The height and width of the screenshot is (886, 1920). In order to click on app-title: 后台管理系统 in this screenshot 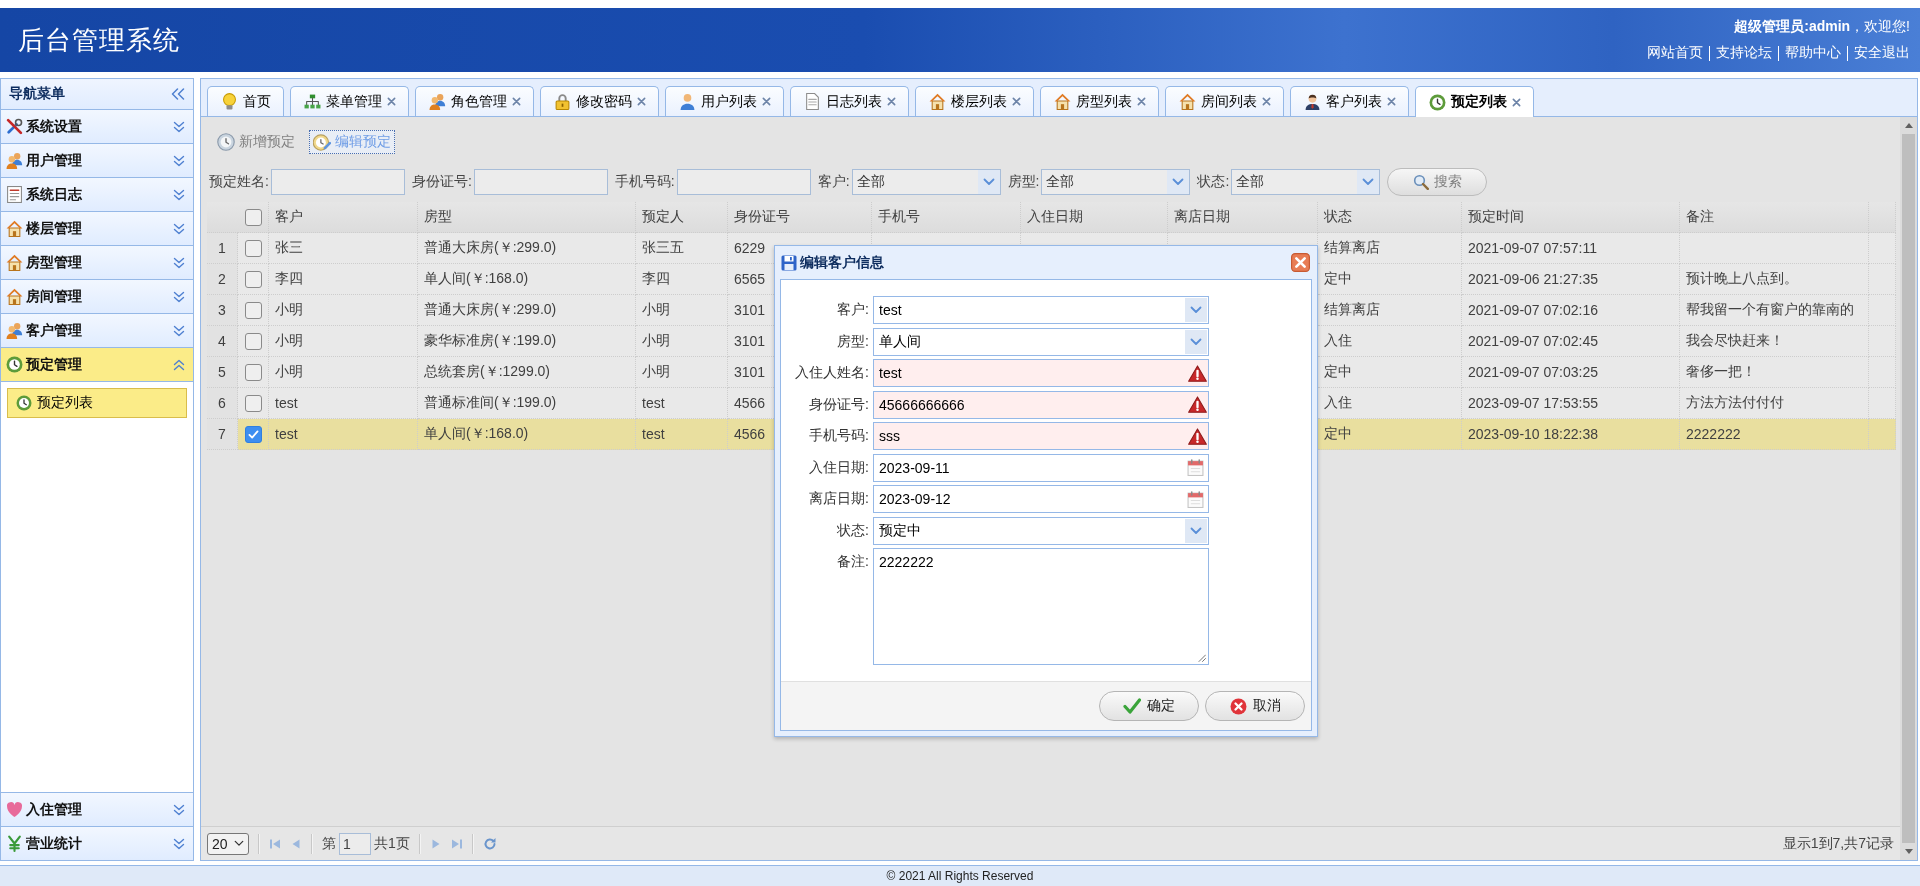, I will do `click(99, 40)`.